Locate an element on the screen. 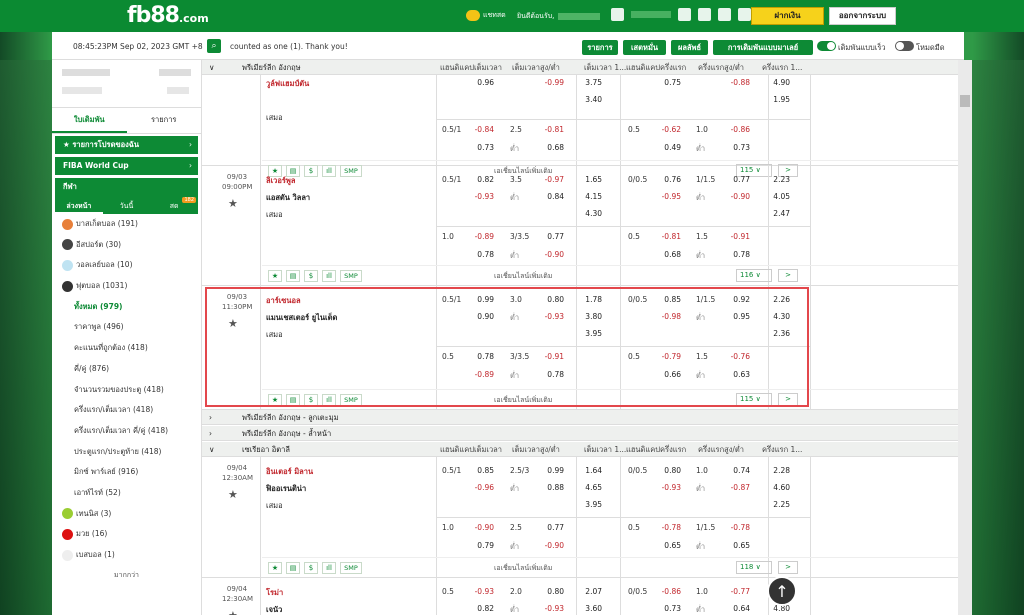 The width and height of the screenshot is (1024, 615). odds-value: 1.78 is located at coordinates (587, 299).